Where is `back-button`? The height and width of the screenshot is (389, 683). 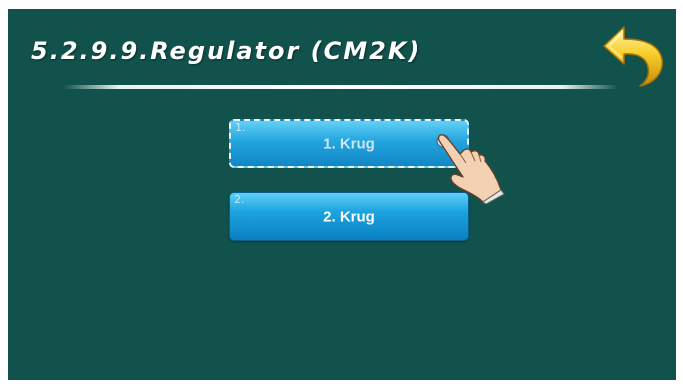
back-button is located at coordinates (633, 54).